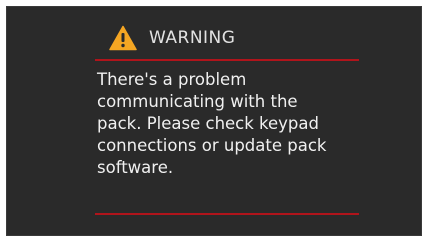  What do you see at coordinates (227, 60) in the screenshot?
I see `top-divider` at bounding box center [227, 60].